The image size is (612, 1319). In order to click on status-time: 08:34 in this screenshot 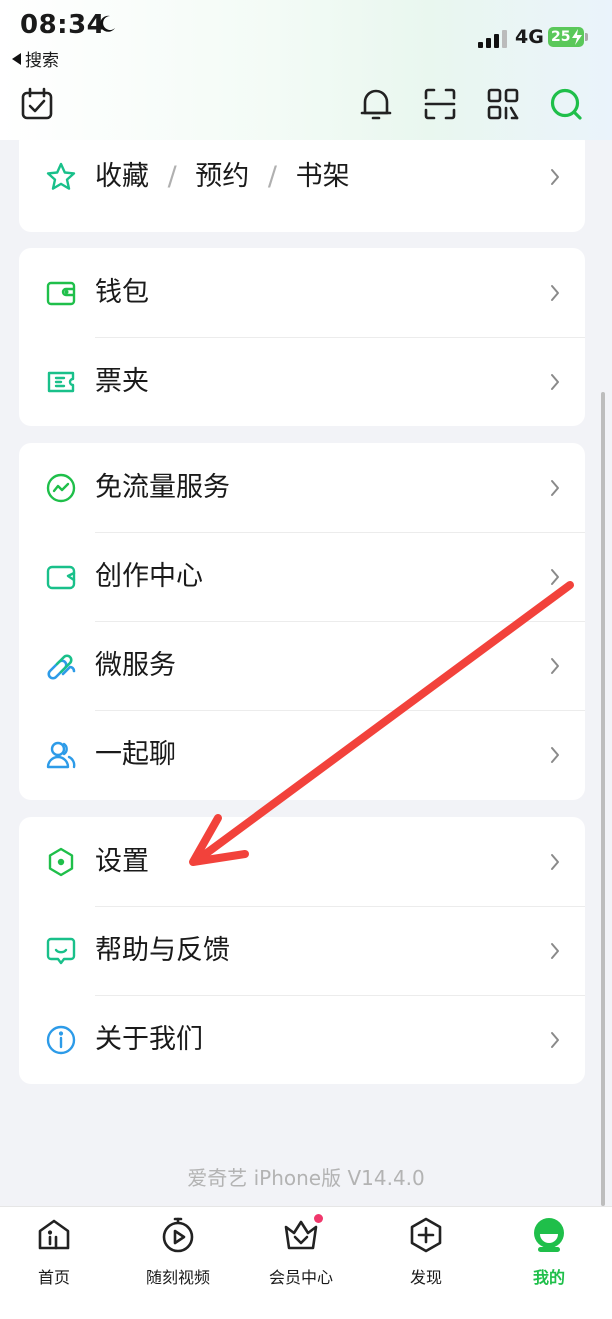, I will do `click(63, 25)`.